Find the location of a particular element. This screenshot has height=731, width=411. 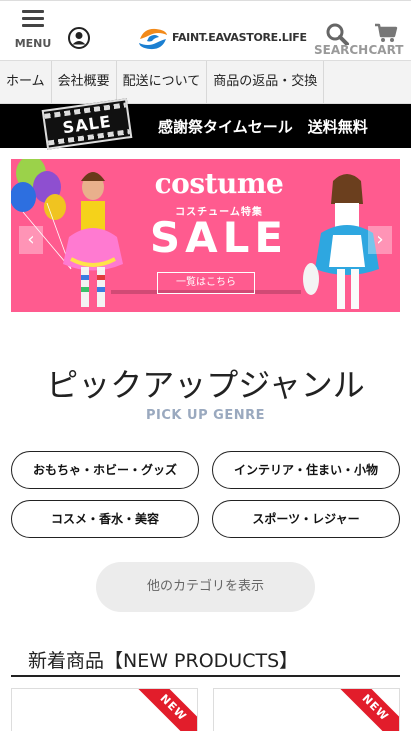

nav-item-shipping: 配送について is located at coordinates (162, 82).